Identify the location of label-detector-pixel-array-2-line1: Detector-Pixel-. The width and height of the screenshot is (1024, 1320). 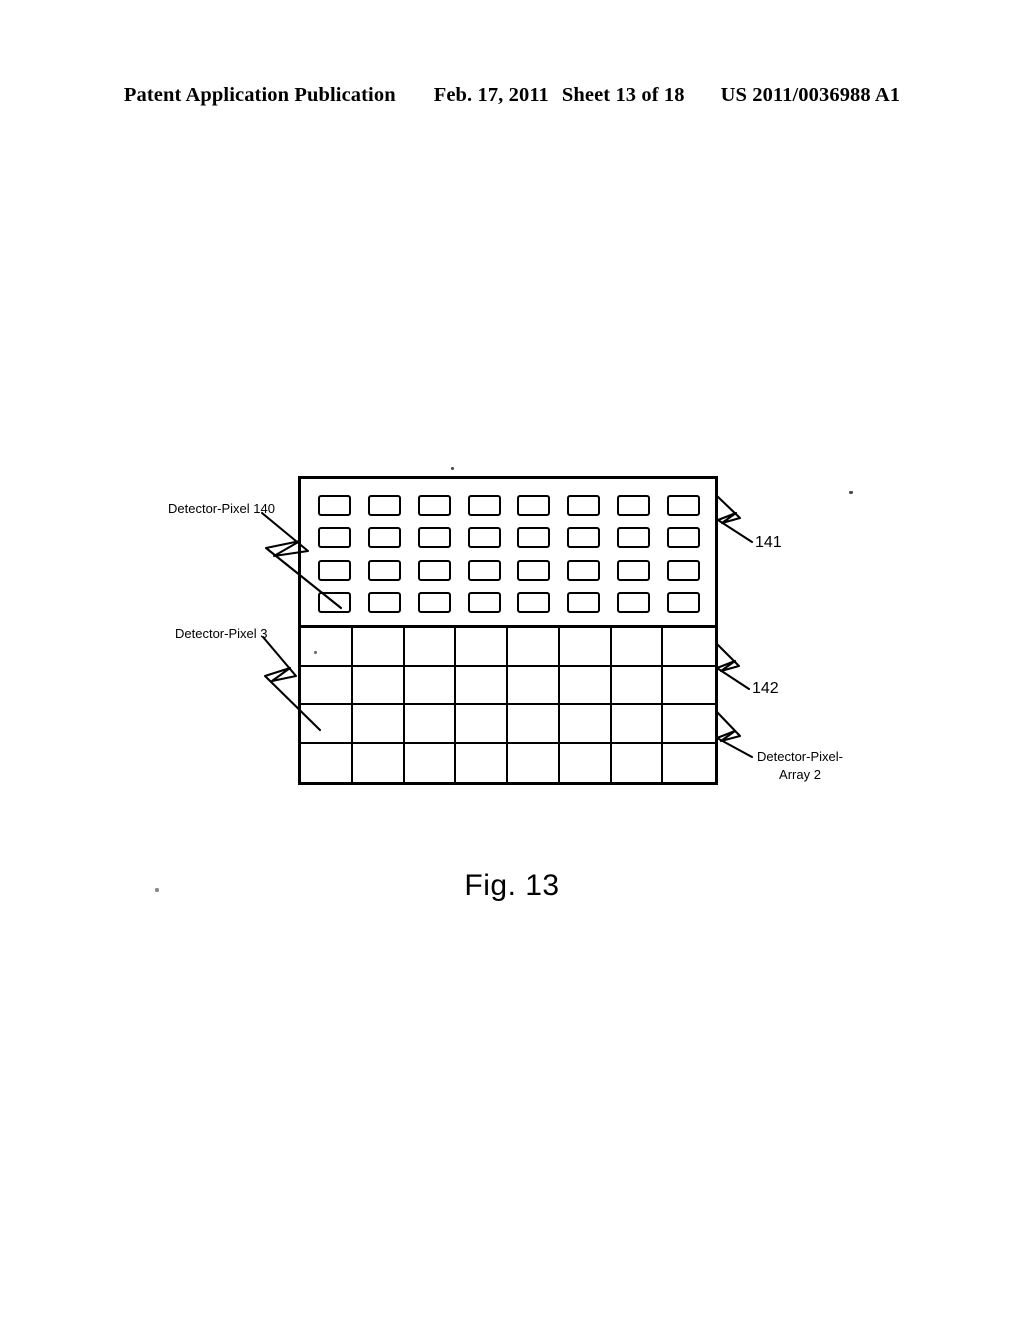
(800, 756).